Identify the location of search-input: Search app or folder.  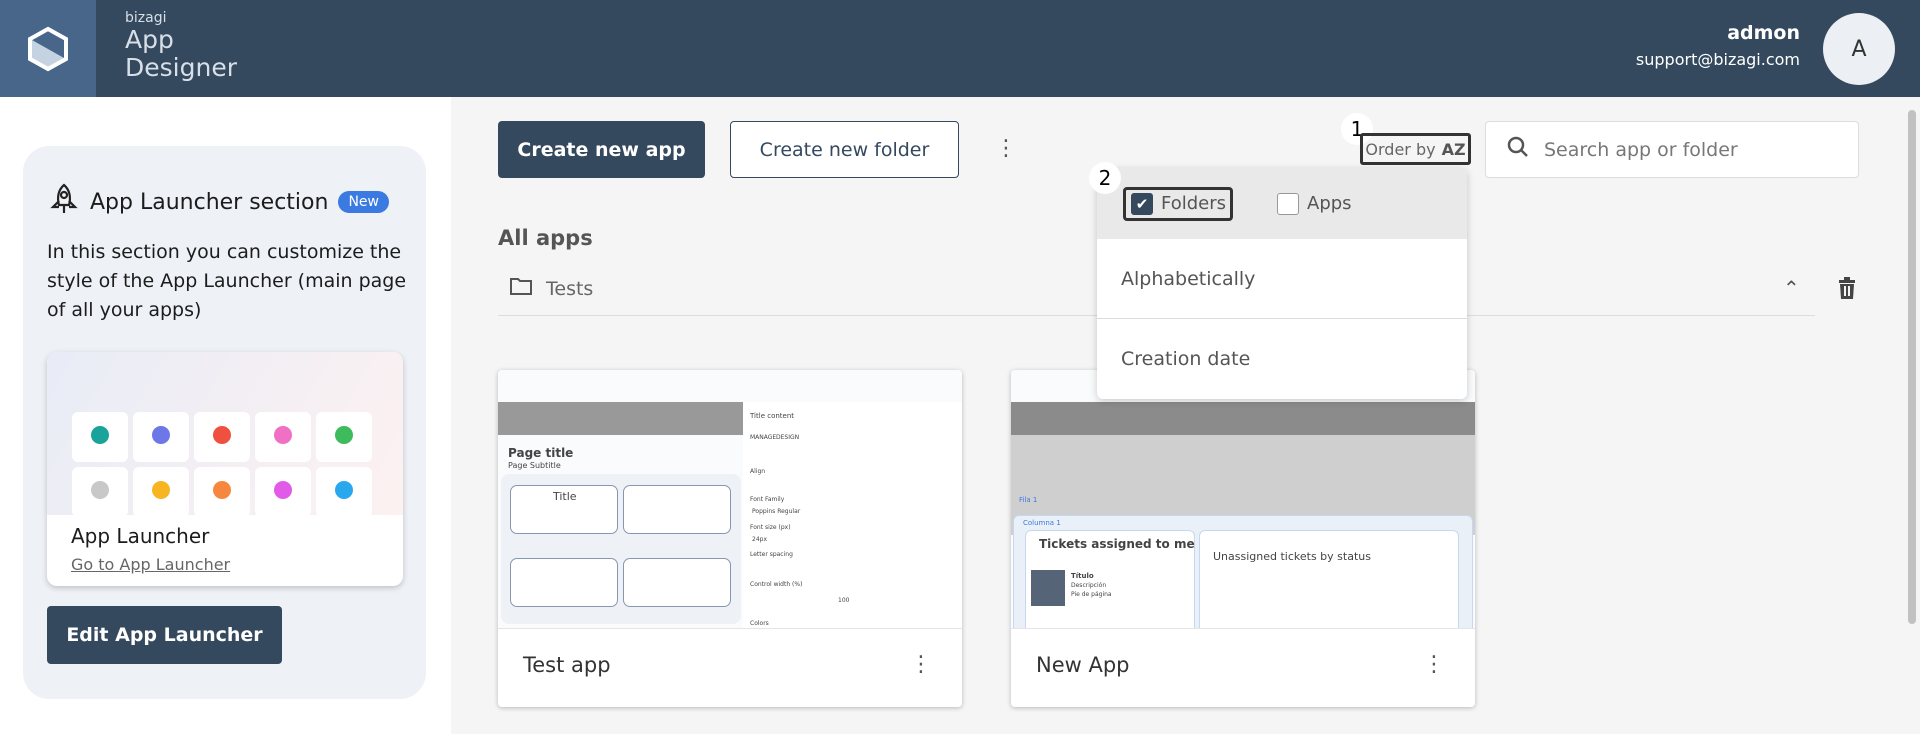
(1672, 149).